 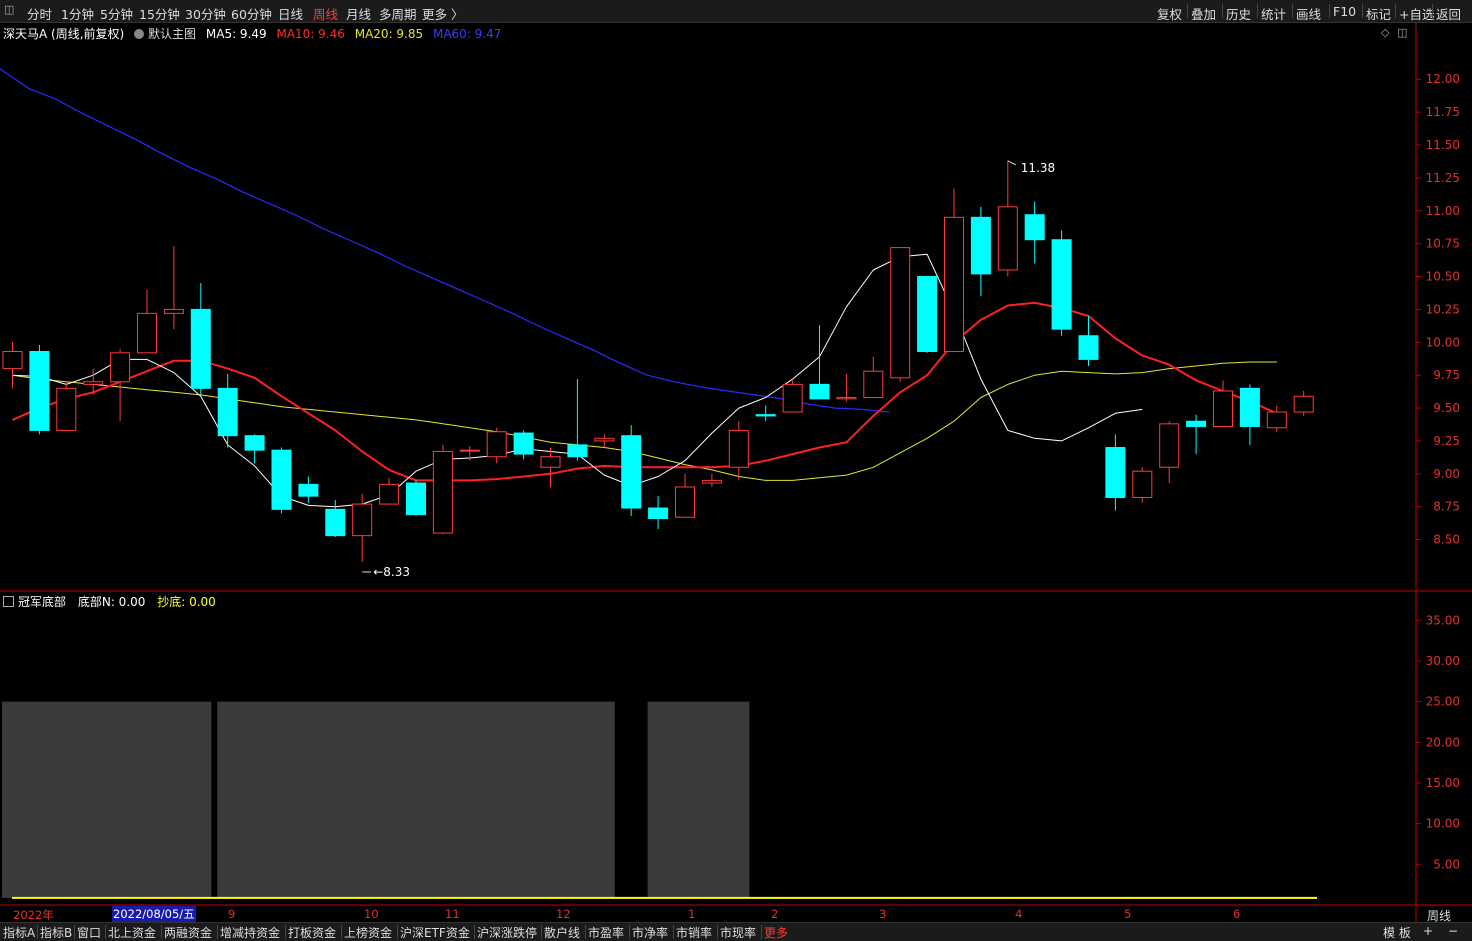 I want to click on template-button: 模 板, so click(x=1397, y=932).